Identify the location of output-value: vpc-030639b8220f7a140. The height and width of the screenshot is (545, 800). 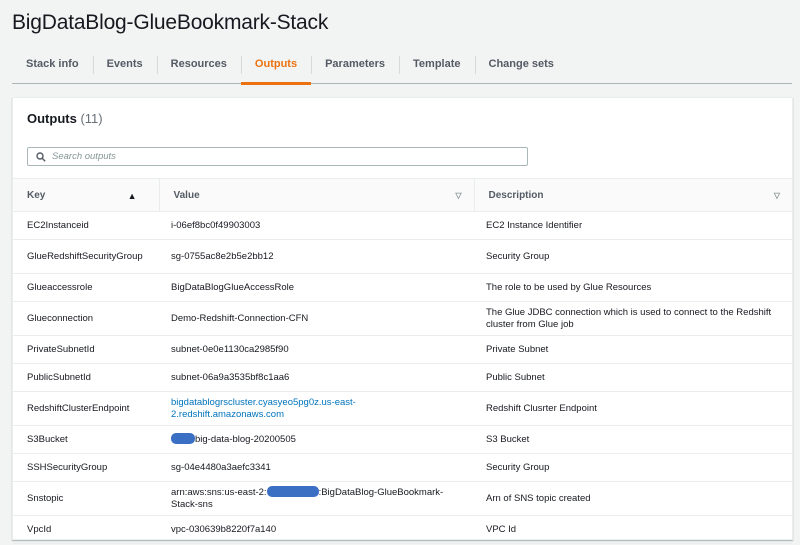
(316, 529).